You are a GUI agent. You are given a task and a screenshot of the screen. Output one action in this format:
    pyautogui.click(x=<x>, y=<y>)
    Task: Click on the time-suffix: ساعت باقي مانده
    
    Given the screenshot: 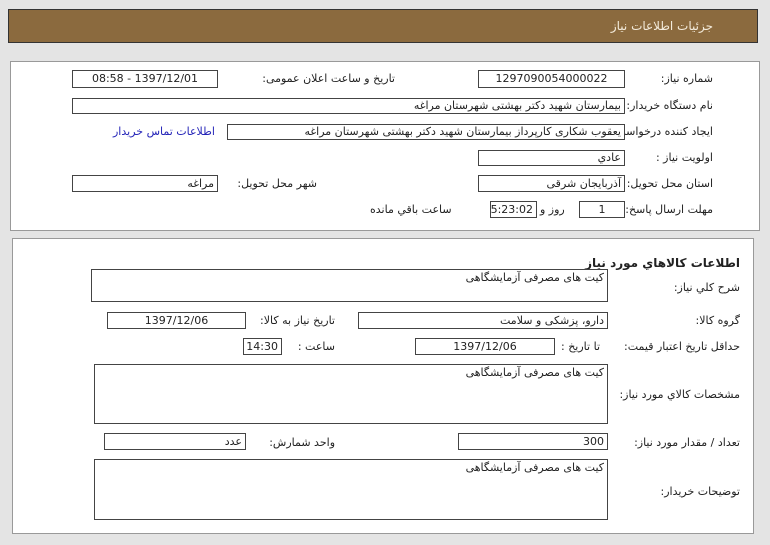 What is the action you would take?
    pyautogui.click(x=411, y=209)
    